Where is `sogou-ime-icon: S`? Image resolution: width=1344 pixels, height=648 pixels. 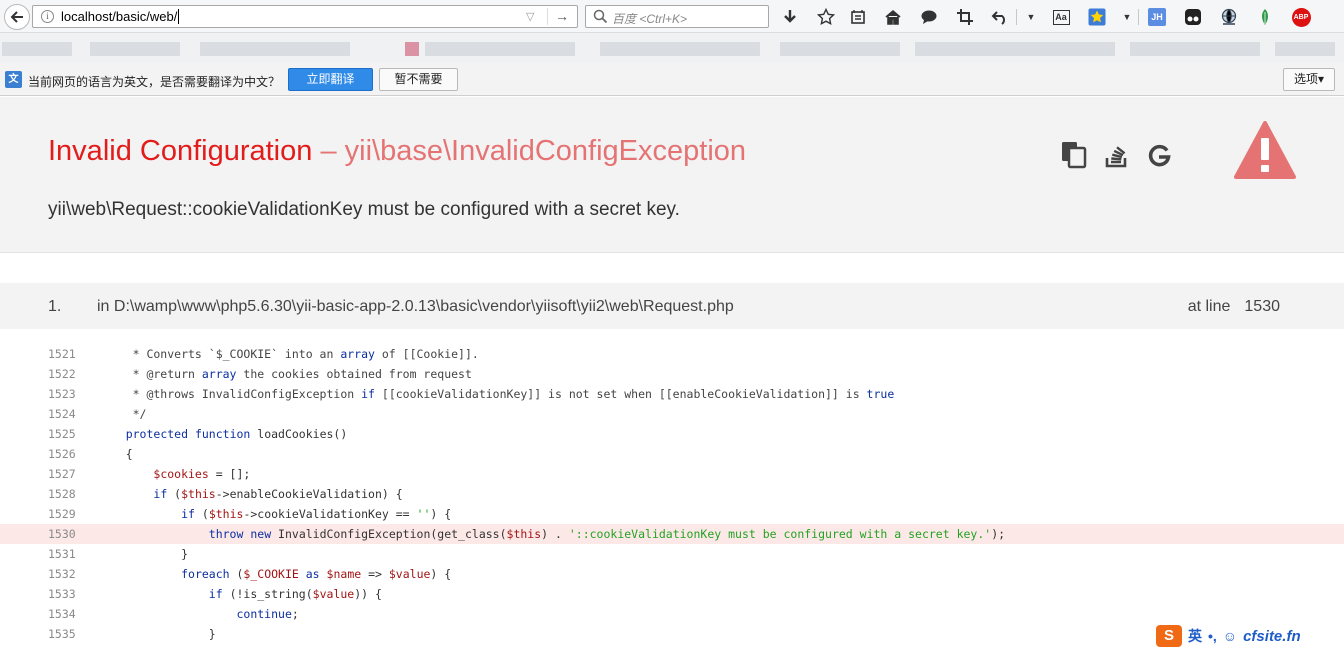
sogou-ime-icon: S is located at coordinates (1169, 636).